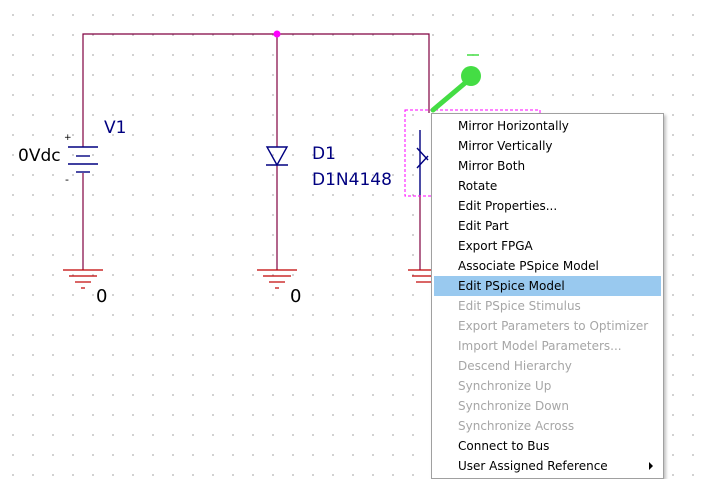 The height and width of the screenshot is (479, 704). What do you see at coordinates (547, 146) in the screenshot?
I see `menu-item-mirror-vertically: Mirror Vertically` at bounding box center [547, 146].